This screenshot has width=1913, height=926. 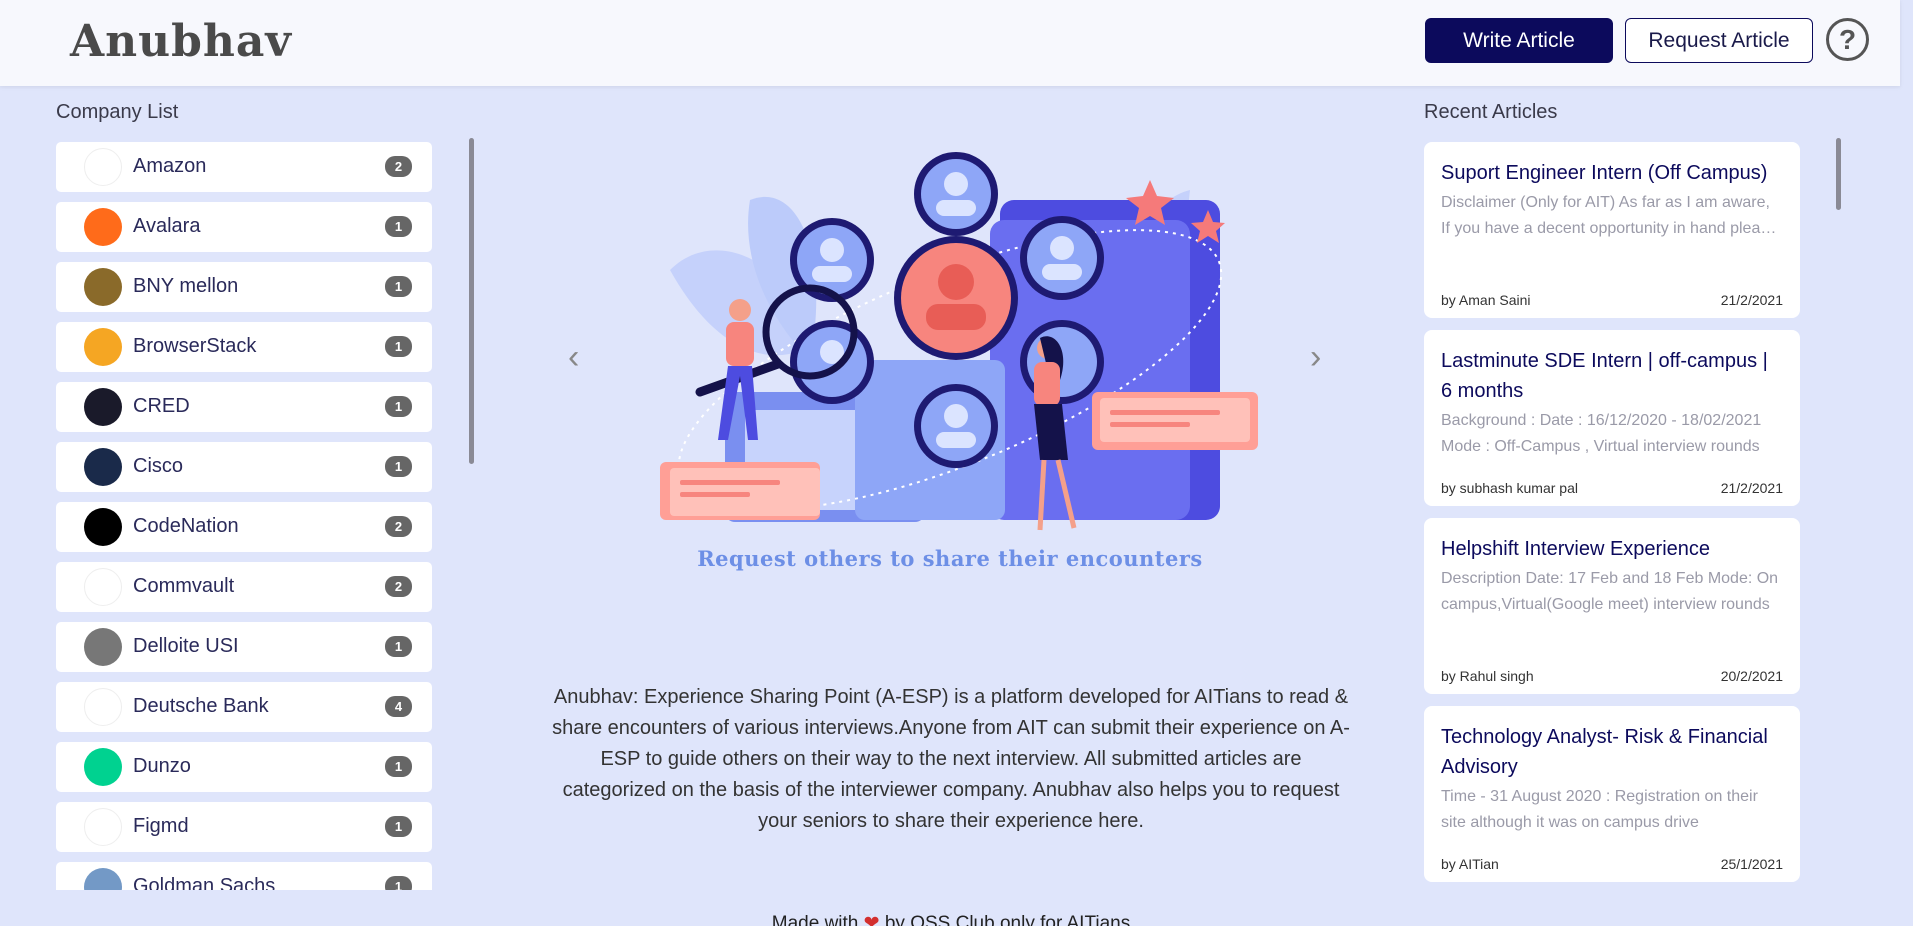 What do you see at coordinates (184, 586) in the screenshot?
I see `company-name: Commvault` at bounding box center [184, 586].